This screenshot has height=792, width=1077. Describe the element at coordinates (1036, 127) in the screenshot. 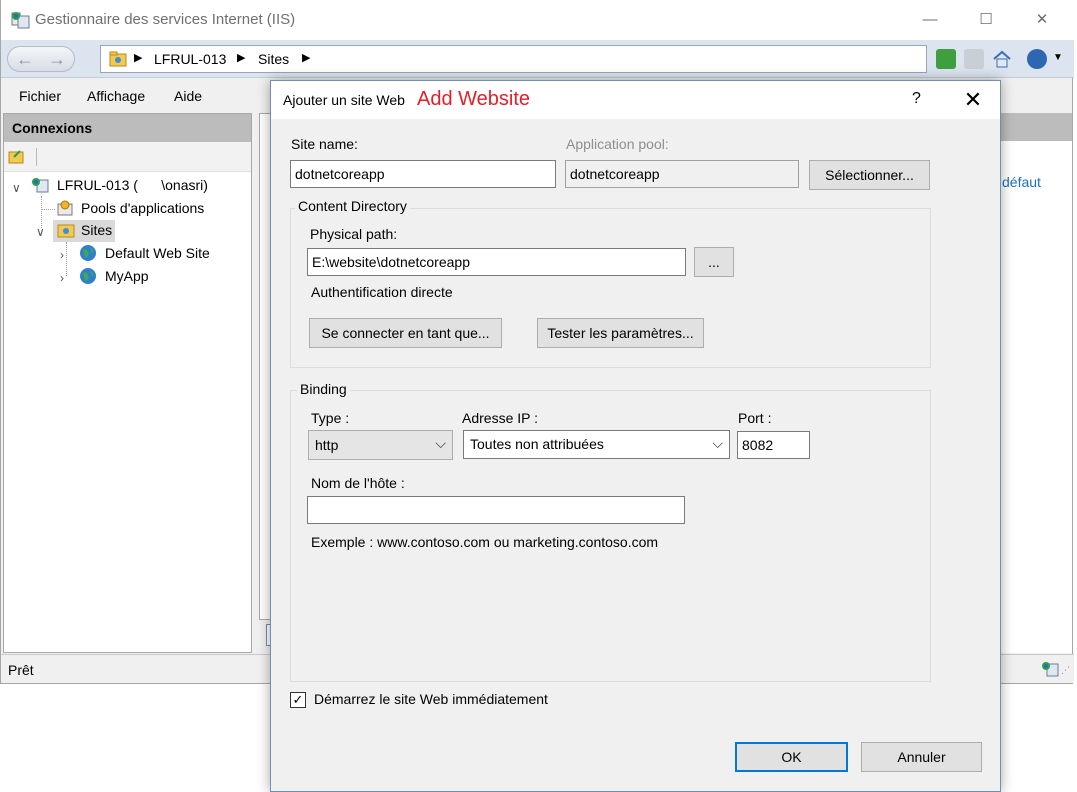

I see `actions-header` at that location.